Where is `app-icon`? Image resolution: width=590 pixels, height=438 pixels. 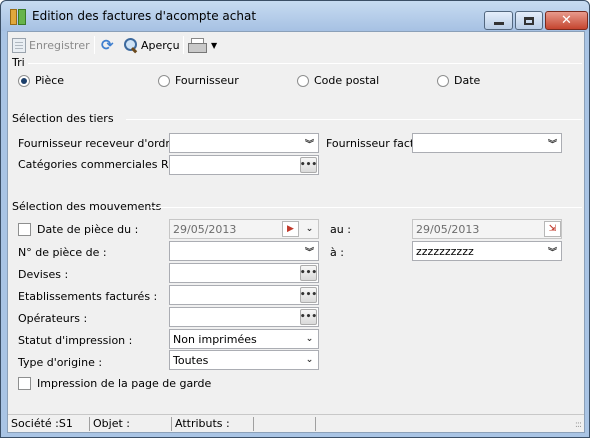
app-icon is located at coordinates (18, 17).